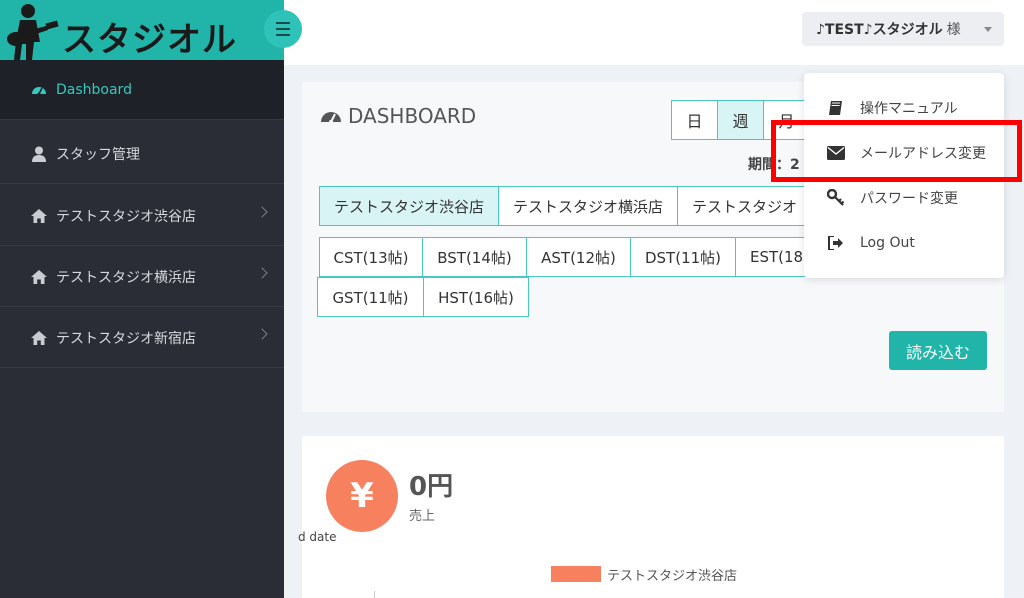 The height and width of the screenshot is (598, 1024). I want to click on period-month-button: 月, so click(786, 120).